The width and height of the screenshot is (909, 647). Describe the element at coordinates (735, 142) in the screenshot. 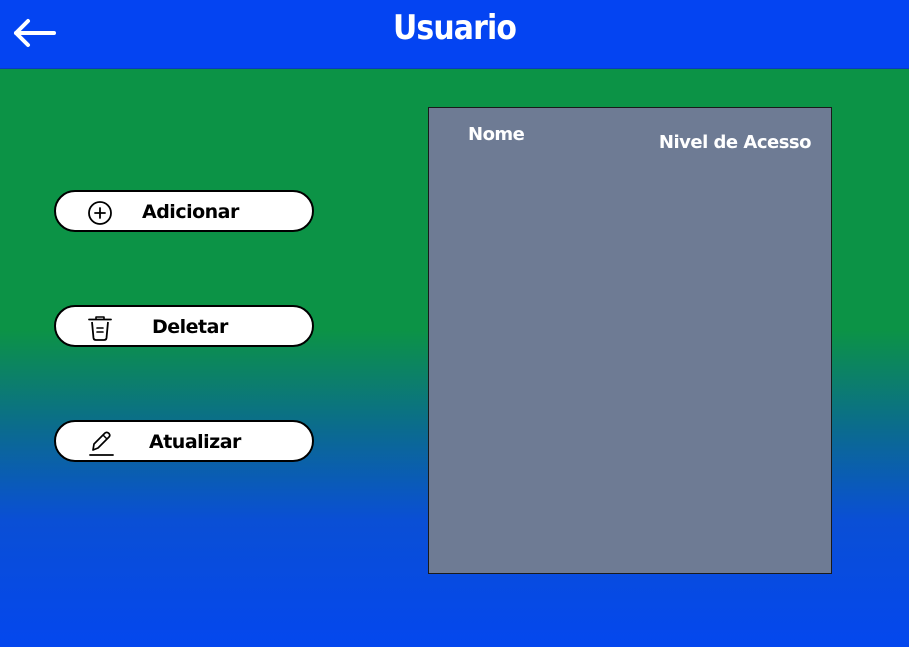

I see `column-header-nivel-de-acesso: Nivel de Acesso` at that location.